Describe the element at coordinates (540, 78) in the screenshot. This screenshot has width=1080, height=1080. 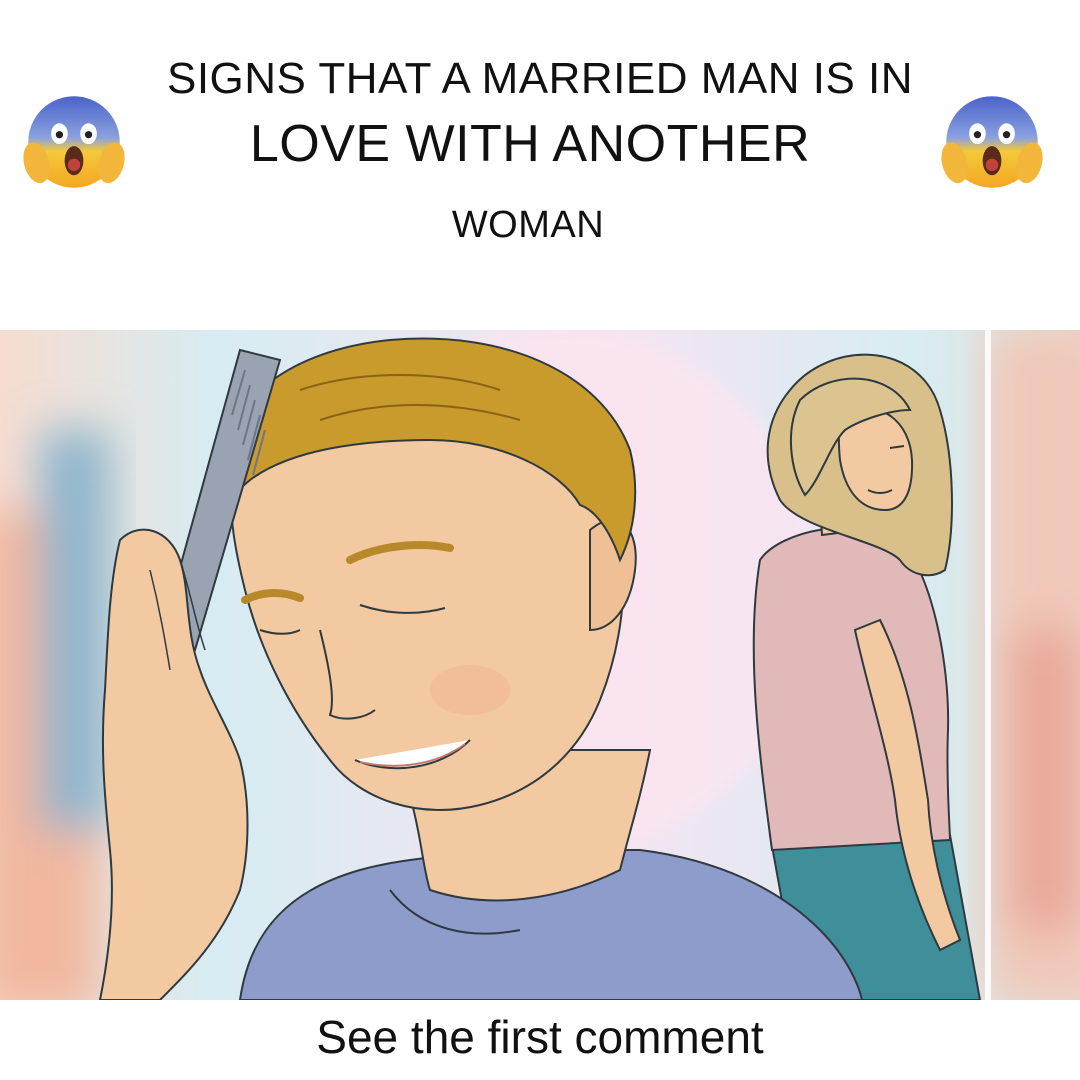
I see `headline-line-1: SIGNS THAT A MARRIED MAN IS IN` at that location.